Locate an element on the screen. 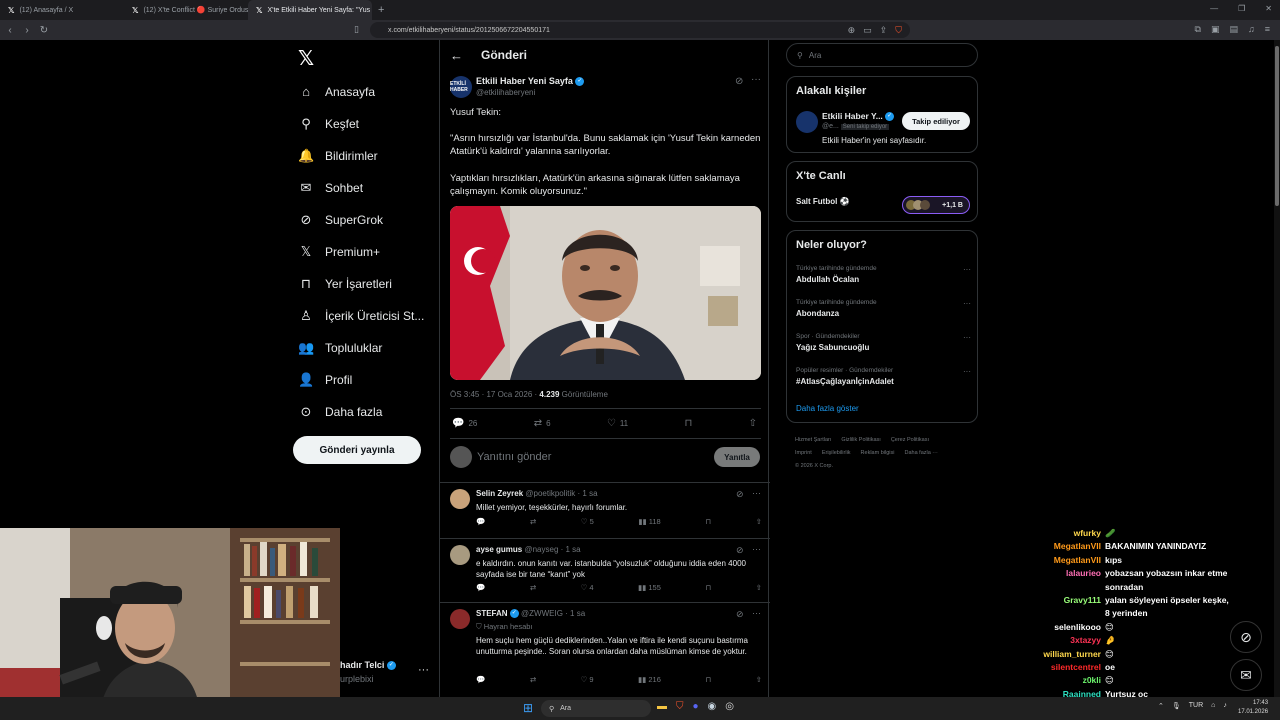 The width and height of the screenshot is (1280, 720). post-button: Gönderi yayınla is located at coordinates (357, 450).